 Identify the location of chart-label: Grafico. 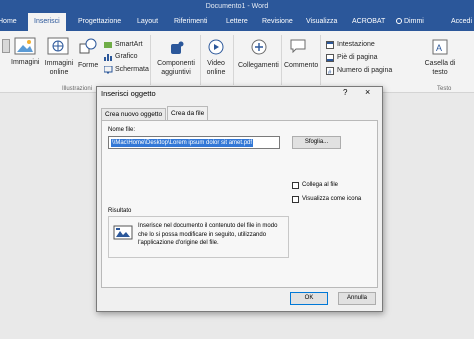
(126, 56).